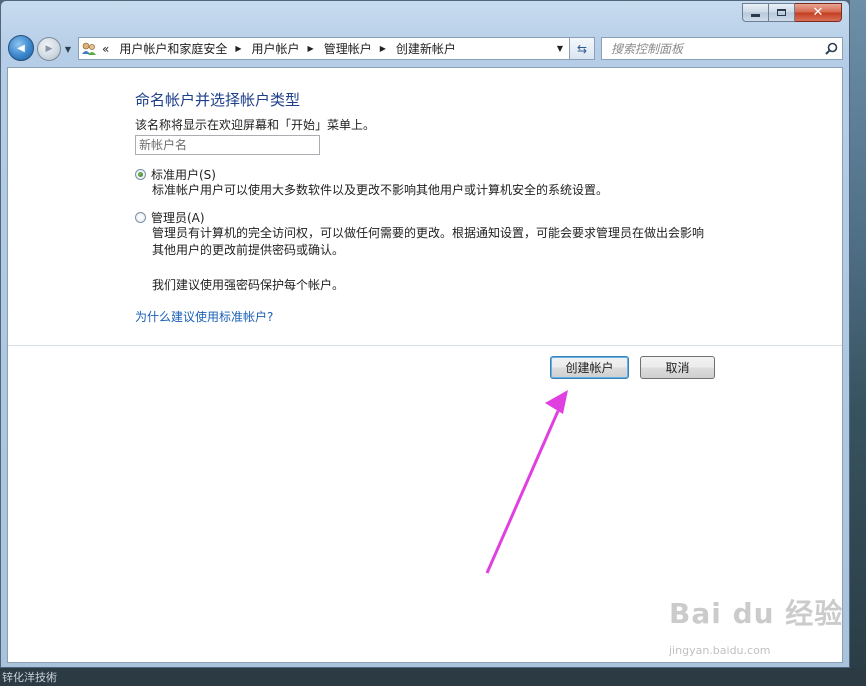 Image resolution: width=866 pixels, height=686 pixels. What do you see at coordinates (556, 402) in the screenshot?
I see `arrow-head` at bounding box center [556, 402].